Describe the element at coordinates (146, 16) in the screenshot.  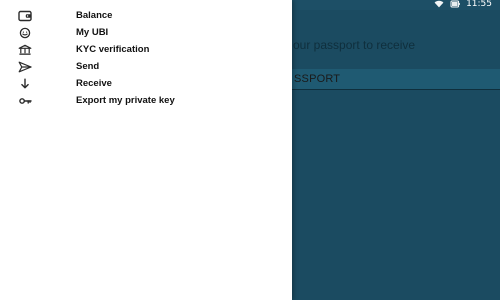
I see `drawer-item-balance: Balance` at that location.